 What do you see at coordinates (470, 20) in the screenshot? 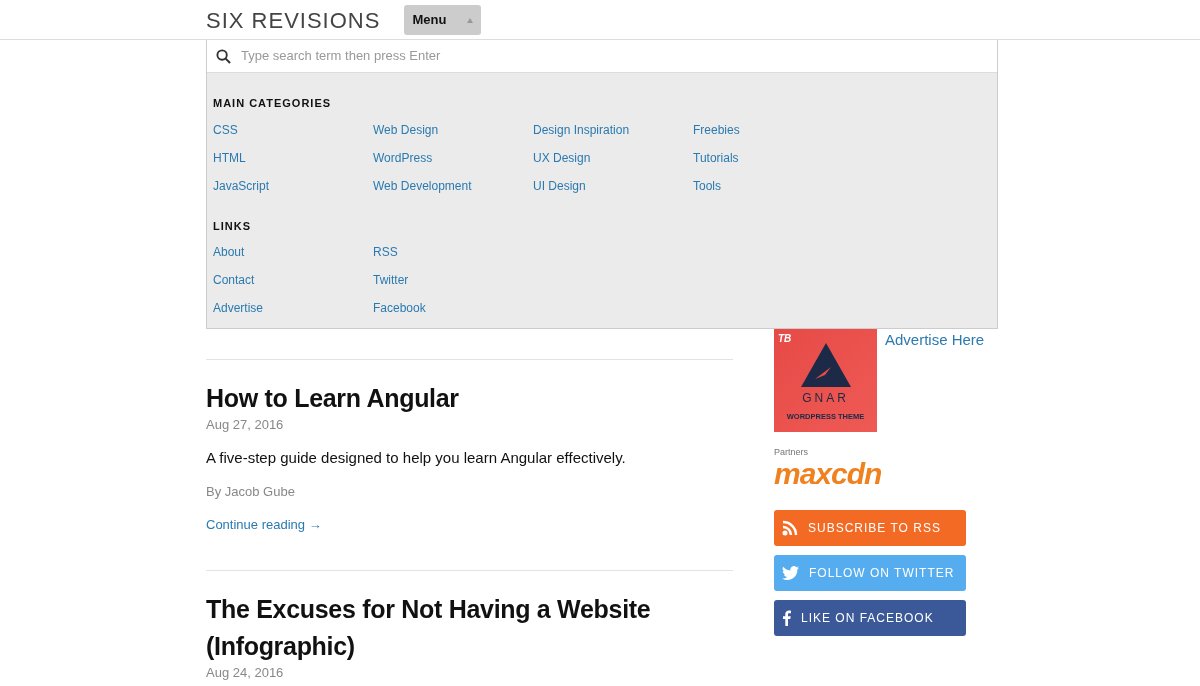
I see `caret-icon` at bounding box center [470, 20].